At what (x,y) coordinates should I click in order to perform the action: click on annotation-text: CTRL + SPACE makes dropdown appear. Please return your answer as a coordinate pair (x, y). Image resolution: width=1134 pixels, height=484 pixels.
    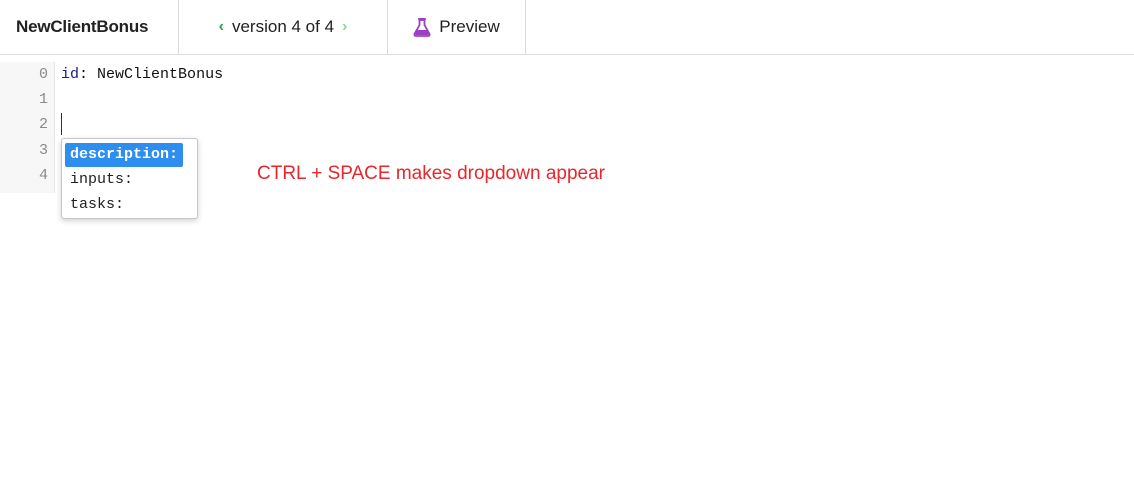
    Looking at the image, I should click on (431, 173).